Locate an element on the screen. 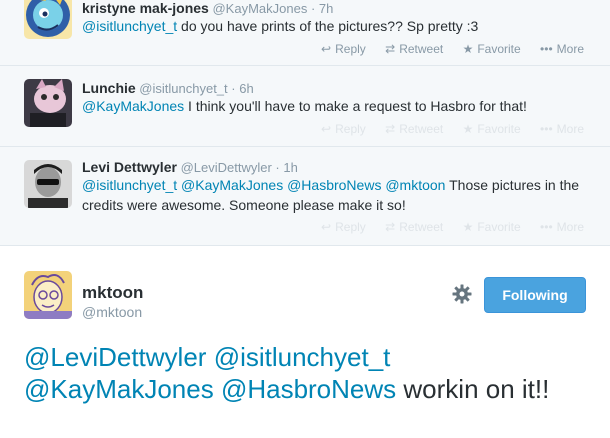  tweet-header: kristyne mak-jones @KayMakJones · 7h is located at coordinates (207, 8).